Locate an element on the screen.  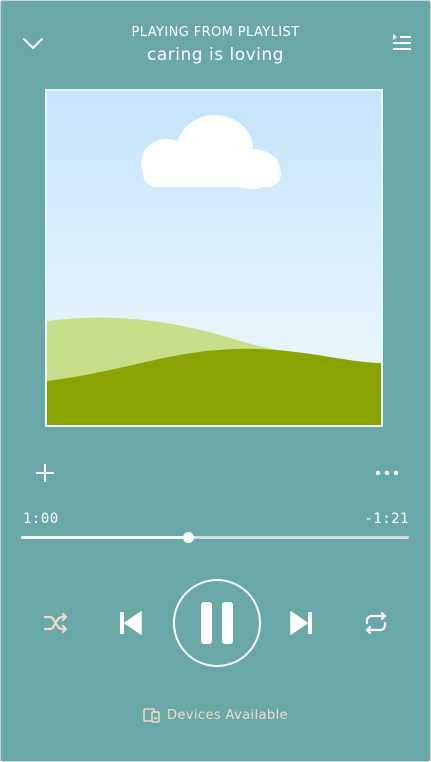
skip-next-icon is located at coordinates (301, 623).